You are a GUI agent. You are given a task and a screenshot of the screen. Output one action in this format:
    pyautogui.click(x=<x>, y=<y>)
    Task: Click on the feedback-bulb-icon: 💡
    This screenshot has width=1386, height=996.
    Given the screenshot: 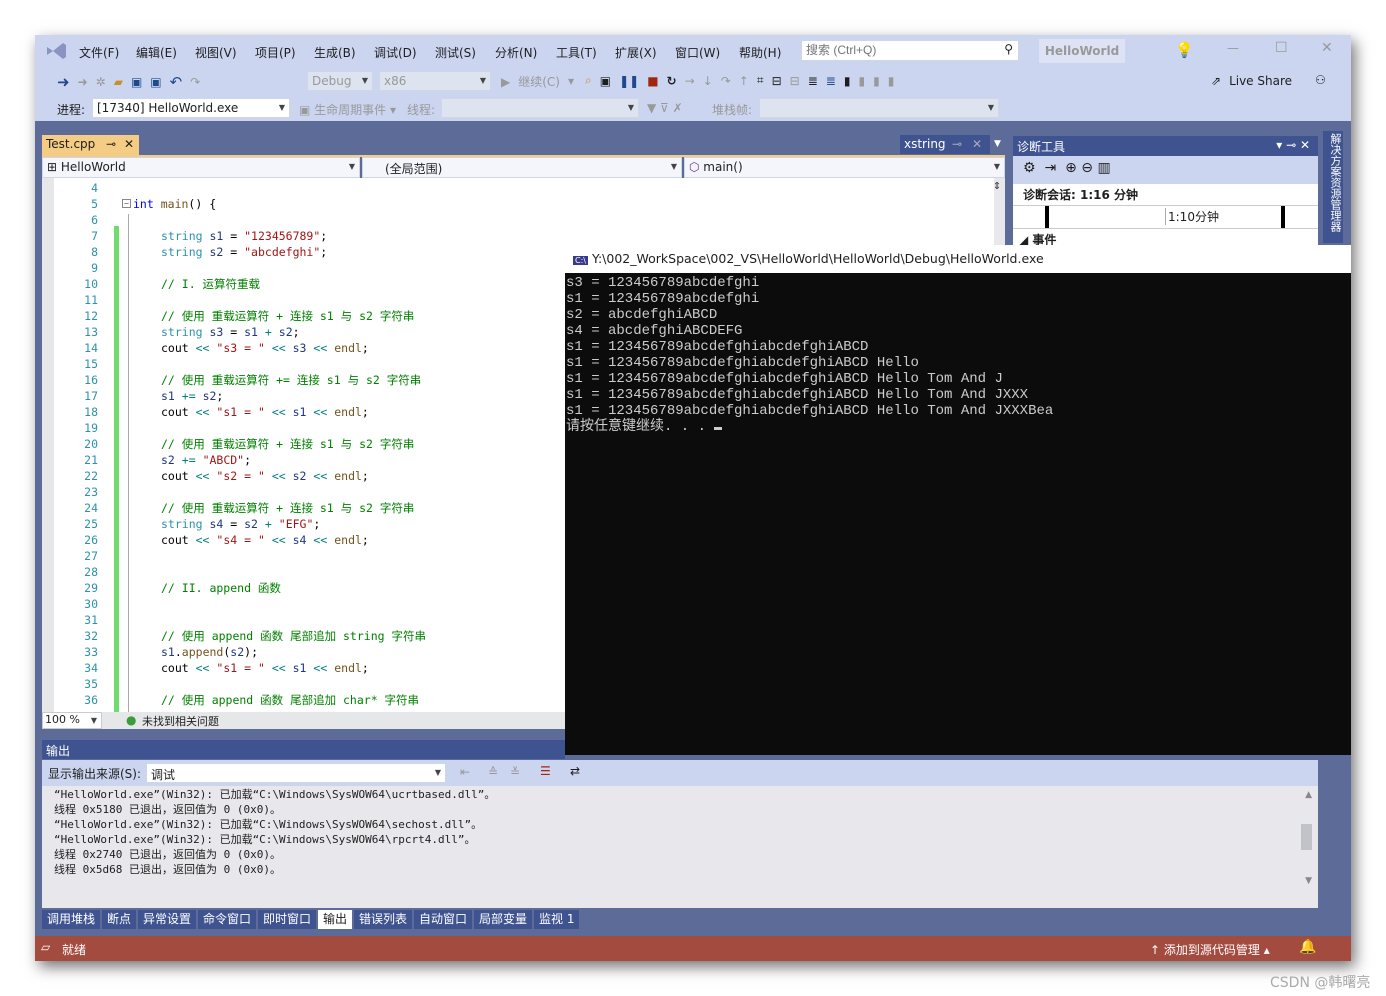 What is the action you would take?
    pyautogui.click(x=1184, y=50)
    